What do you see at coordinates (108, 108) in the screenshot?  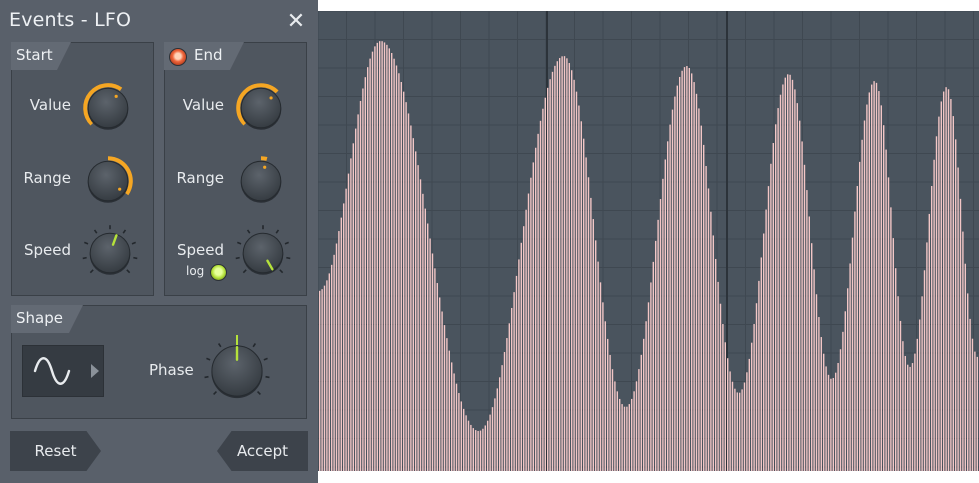 I see `start-value-knob` at bounding box center [108, 108].